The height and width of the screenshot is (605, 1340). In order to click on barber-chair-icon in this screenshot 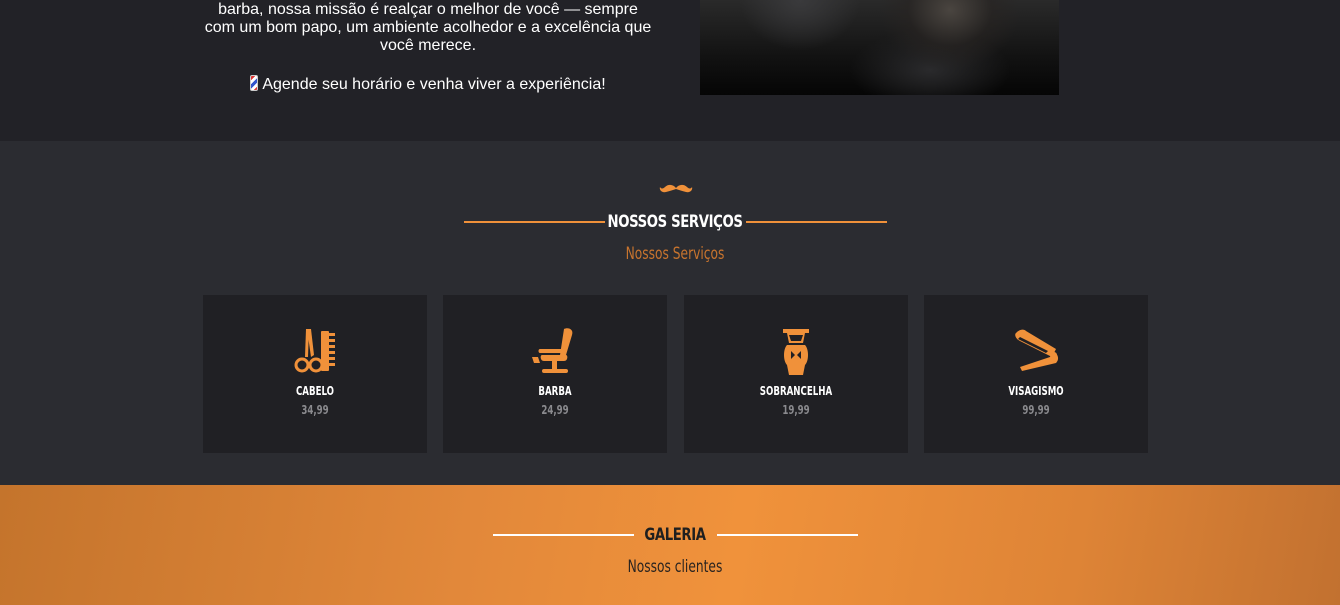, I will do `click(552, 350)`.